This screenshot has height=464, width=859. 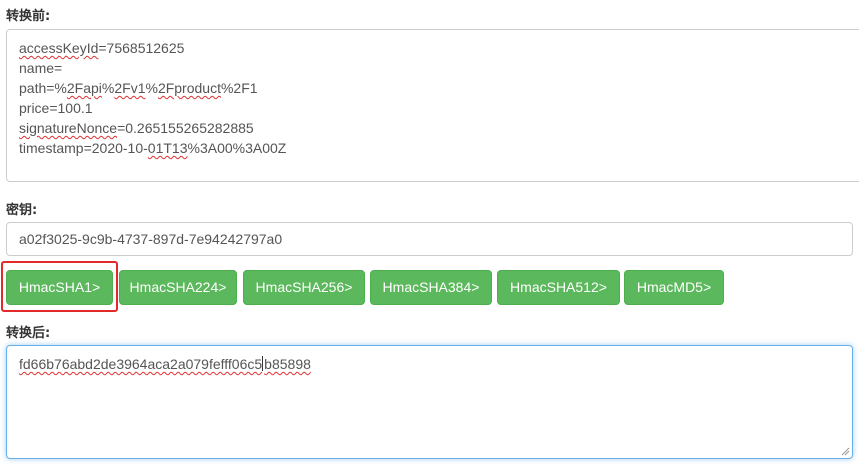 What do you see at coordinates (429, 239) in the screenshot?
I see `key-input: a02f3025-9c9b-4737-897d-7e94242797a0` at bounding box center [429, 239].